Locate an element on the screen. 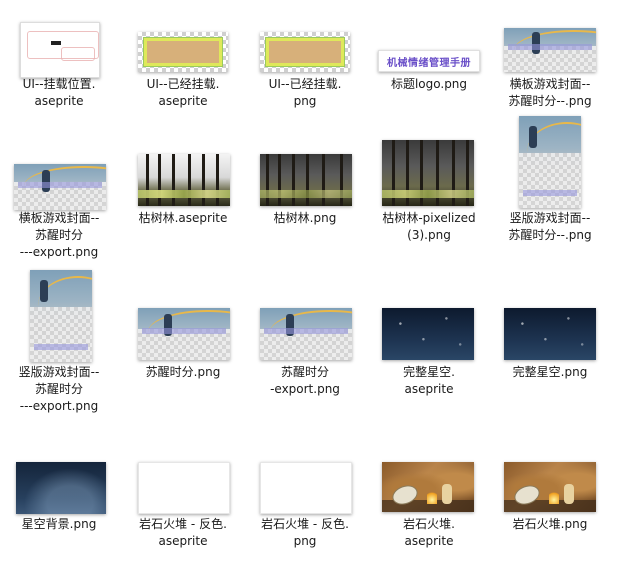 The height and width of the screenshot is (564, 617). file-name: 枯树林.aseprite is located at coordinates (183, 218).